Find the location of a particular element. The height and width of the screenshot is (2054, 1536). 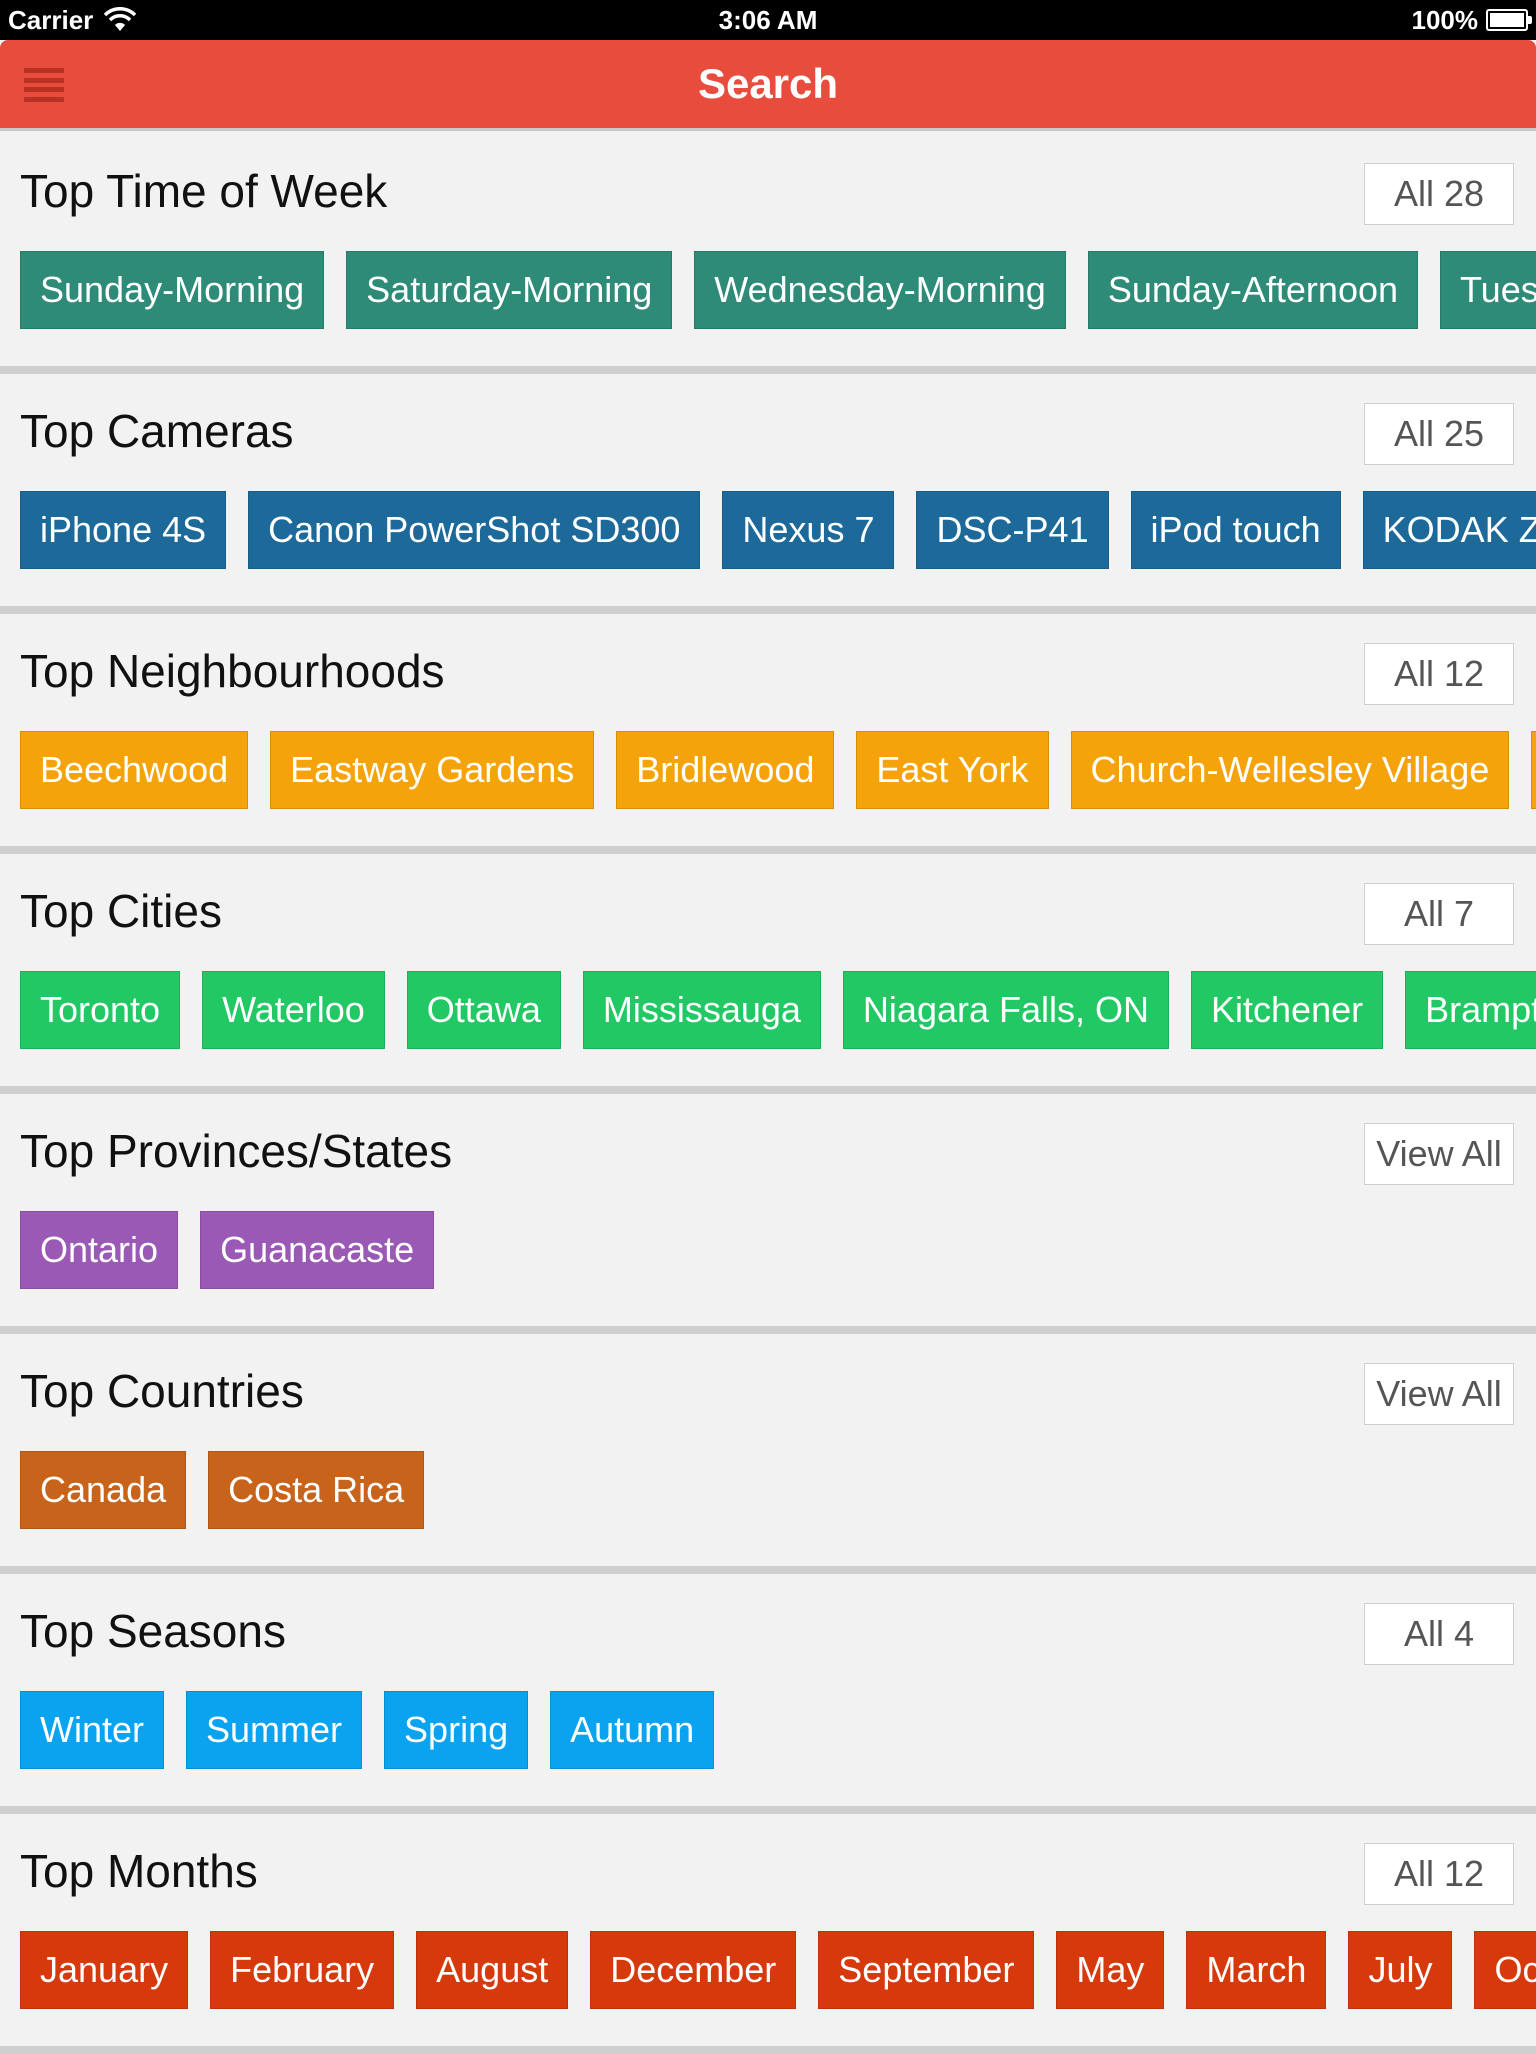

section-title: Top Provinces/States is located at coordinates (236, 1151).